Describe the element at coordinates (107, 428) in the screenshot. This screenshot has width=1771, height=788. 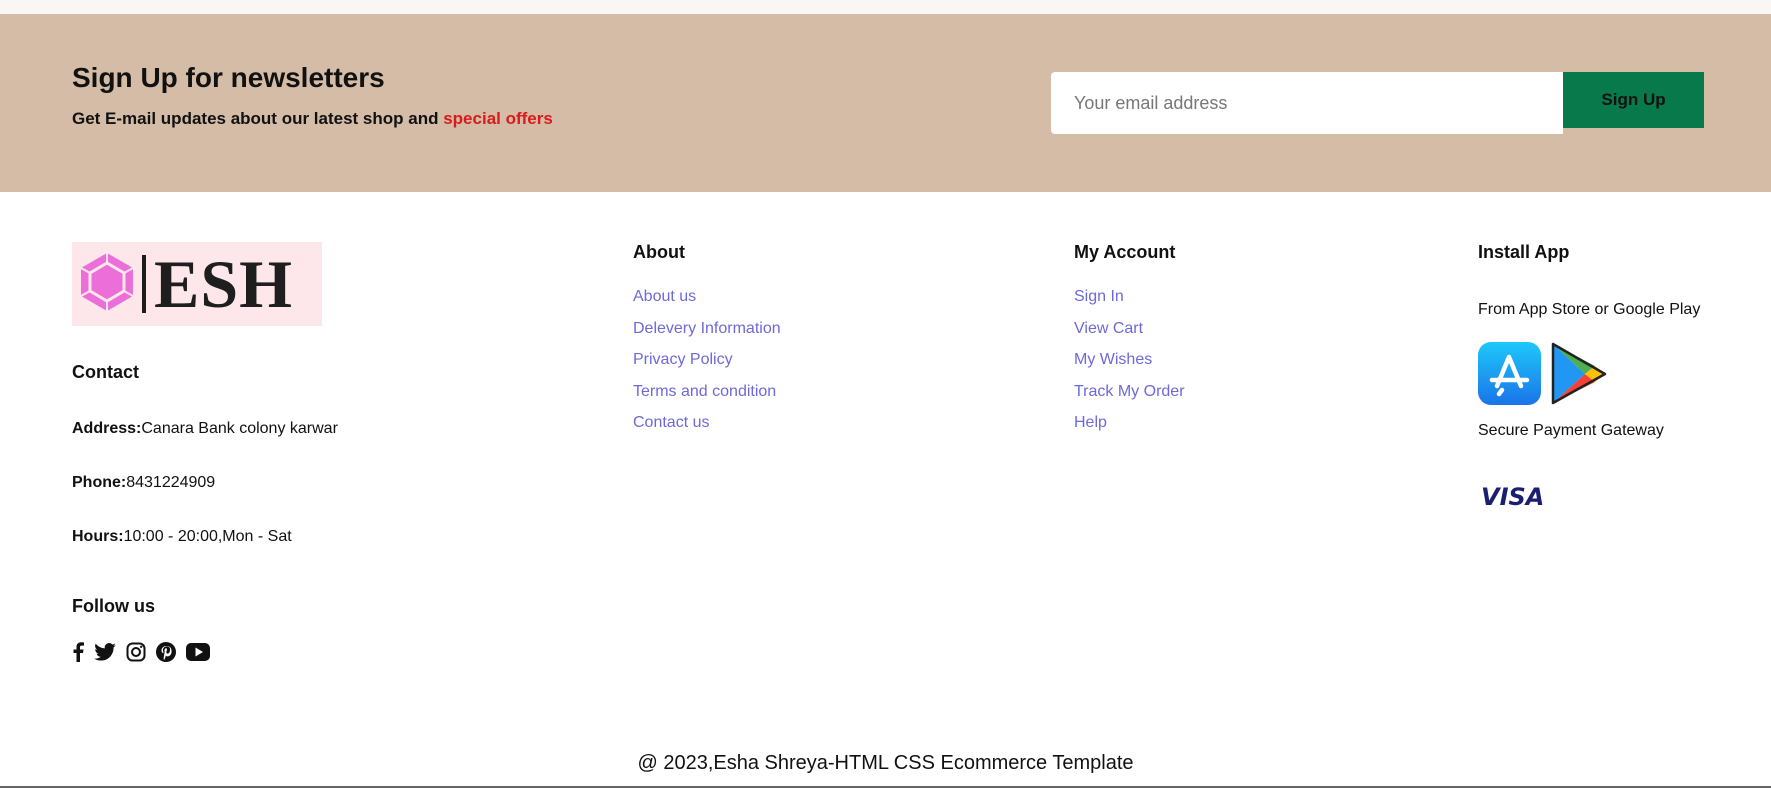
I see `address-label: Address:` at that location.